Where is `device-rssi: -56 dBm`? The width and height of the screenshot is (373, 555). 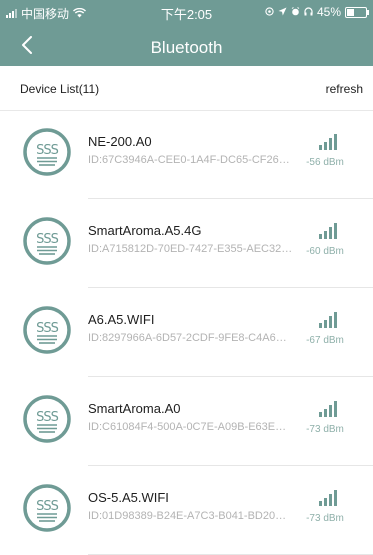
device-rssi: -56 dBm is located at coordinates (325, 162).